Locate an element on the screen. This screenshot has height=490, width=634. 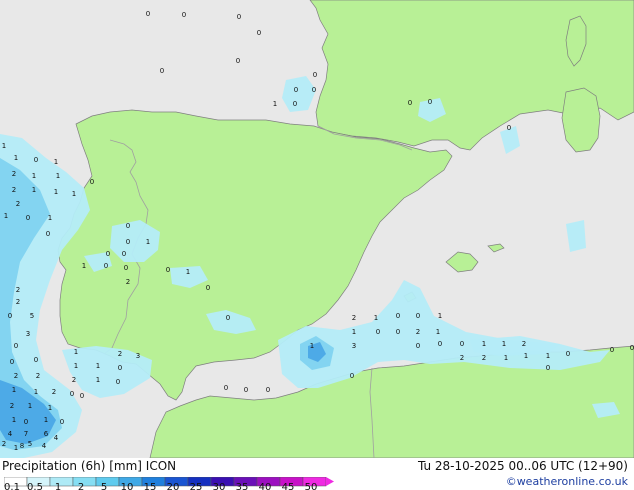
color-scale-tick-label: 15 is located at coordinates (150, 486).